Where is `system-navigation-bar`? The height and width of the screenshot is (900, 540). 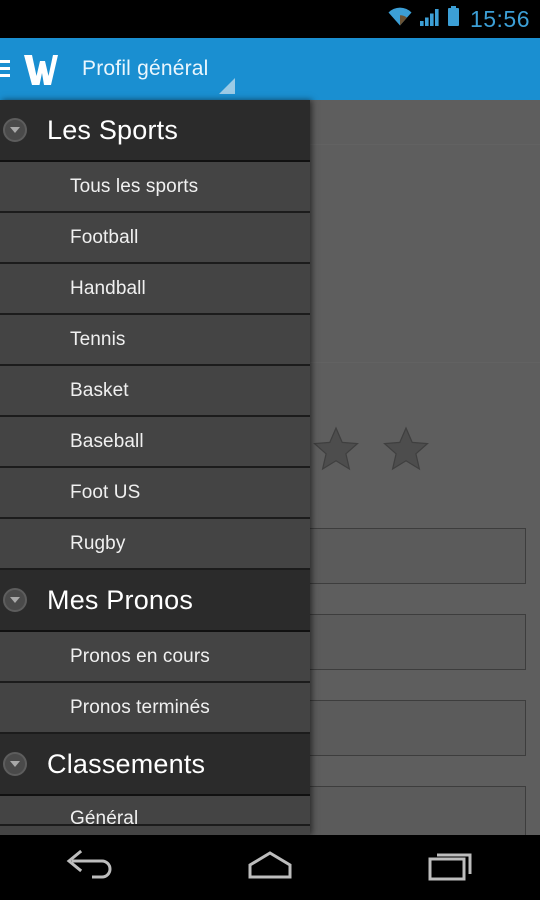 system-navigation-bar is located at coordinates (270, 867).